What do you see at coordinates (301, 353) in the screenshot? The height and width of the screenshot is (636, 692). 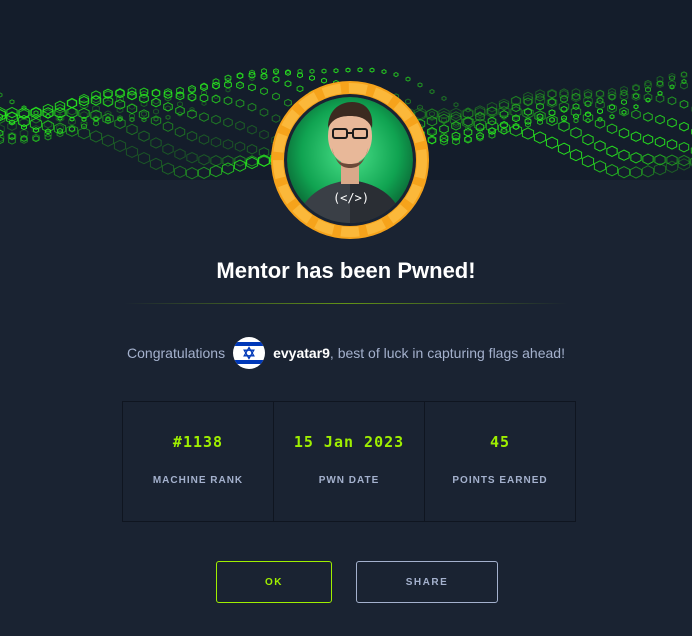 I see `username-link: evyatar9` at bounding box center [301, 353].